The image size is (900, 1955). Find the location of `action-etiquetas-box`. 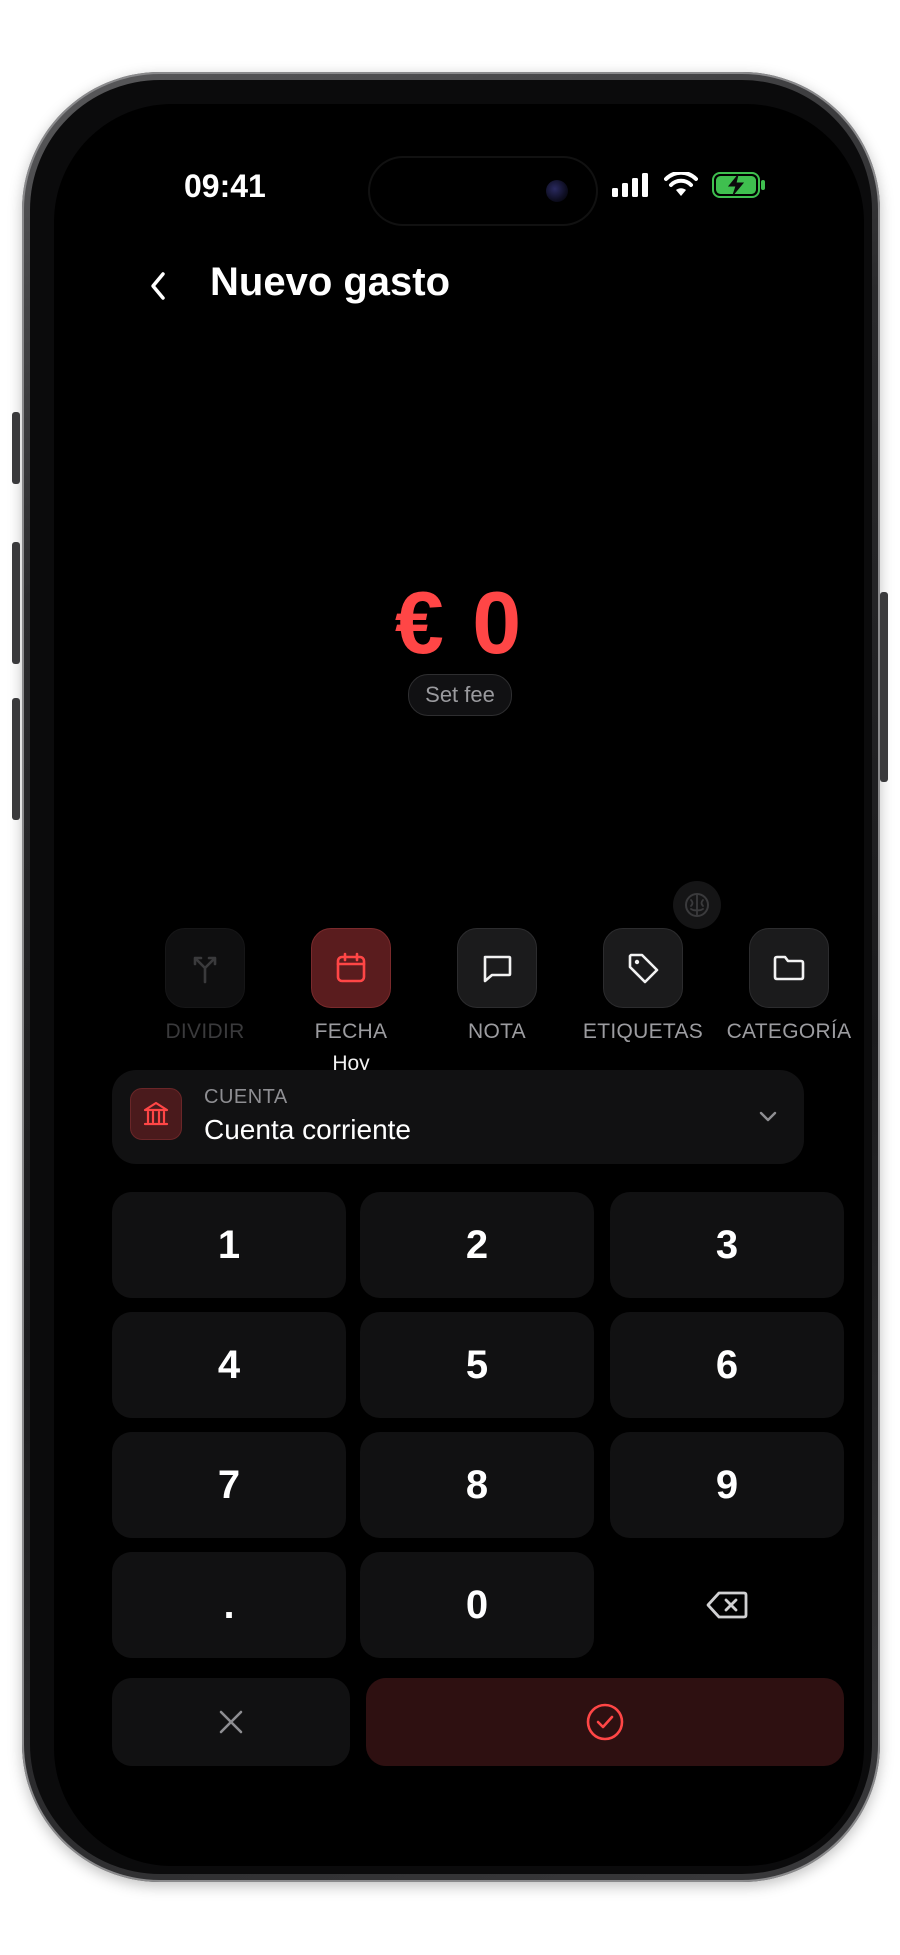

action-etiquetas-box is located at coordinates (643, 968).